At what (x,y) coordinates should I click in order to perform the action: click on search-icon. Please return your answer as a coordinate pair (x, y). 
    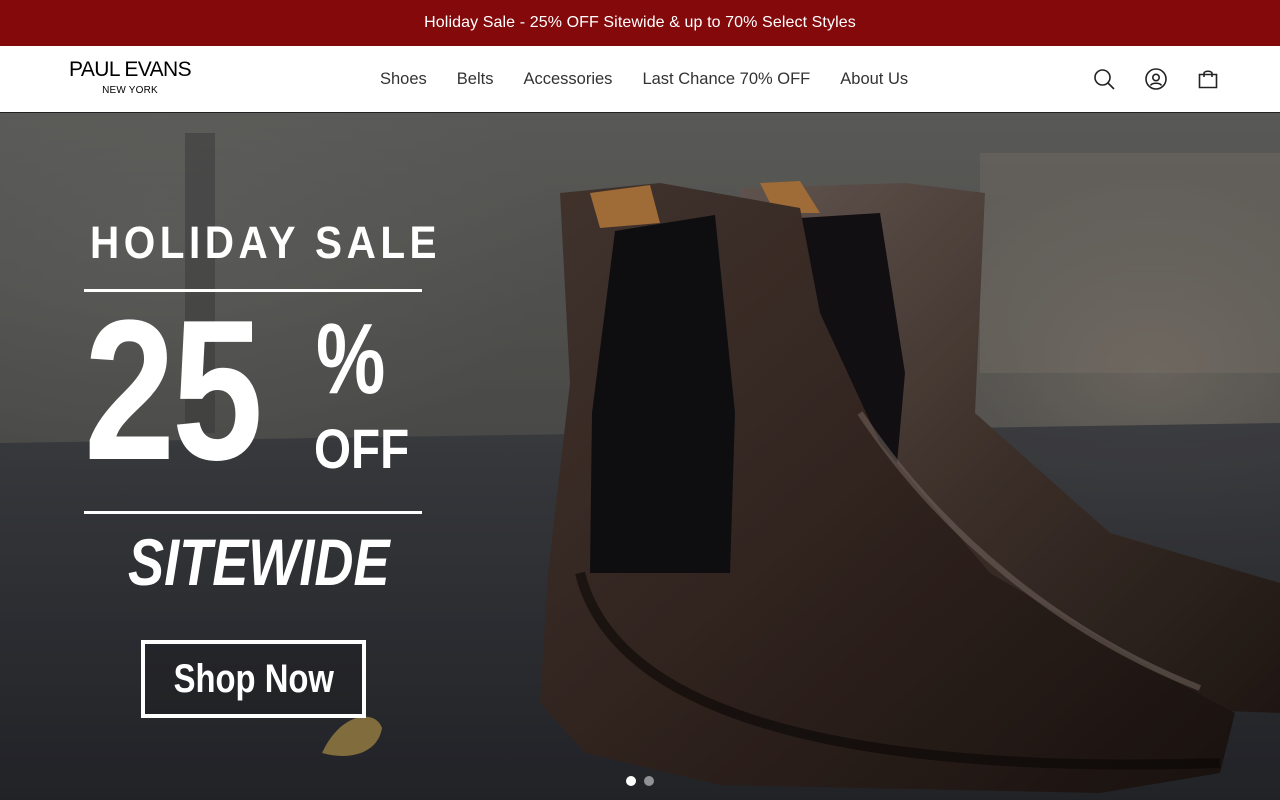
    Looking at the image, I should click on (1104, 79).